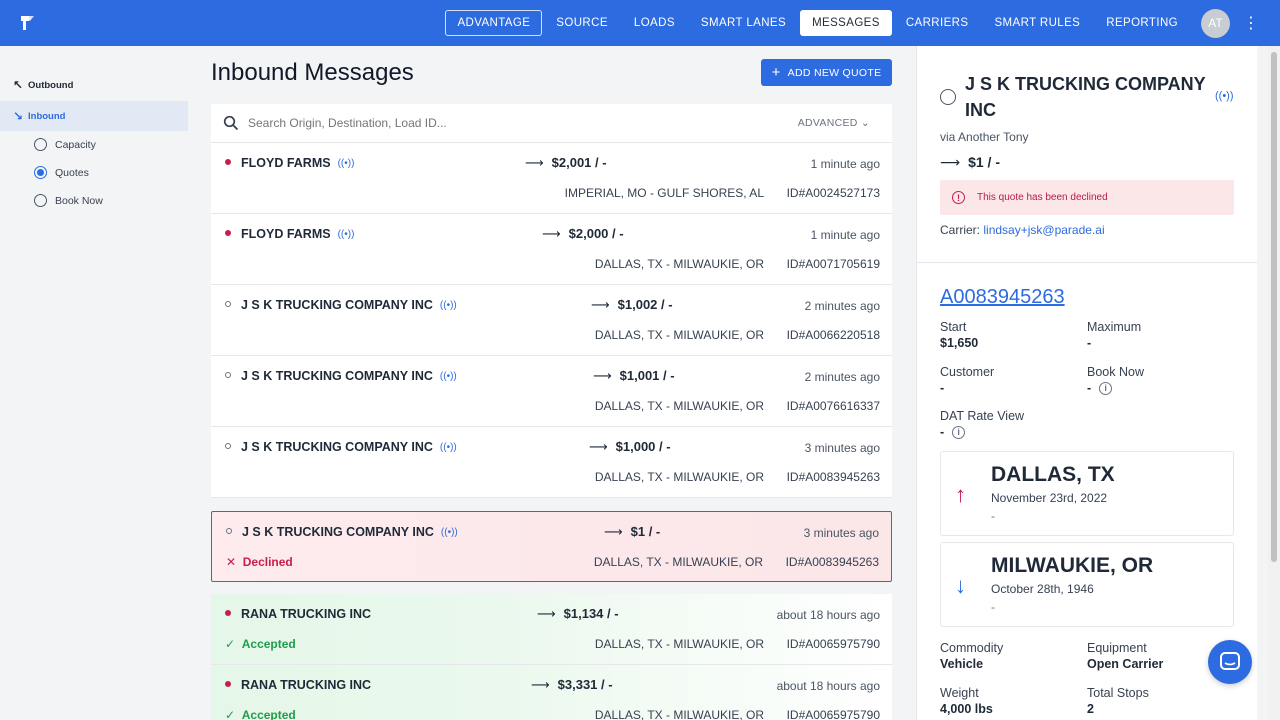 The width and height of the screenshot is (1280, 720). What do you see at coordinates (776, 72) in the screenshot?
I see `plus-icon: +` at bounding box center [776, 72].